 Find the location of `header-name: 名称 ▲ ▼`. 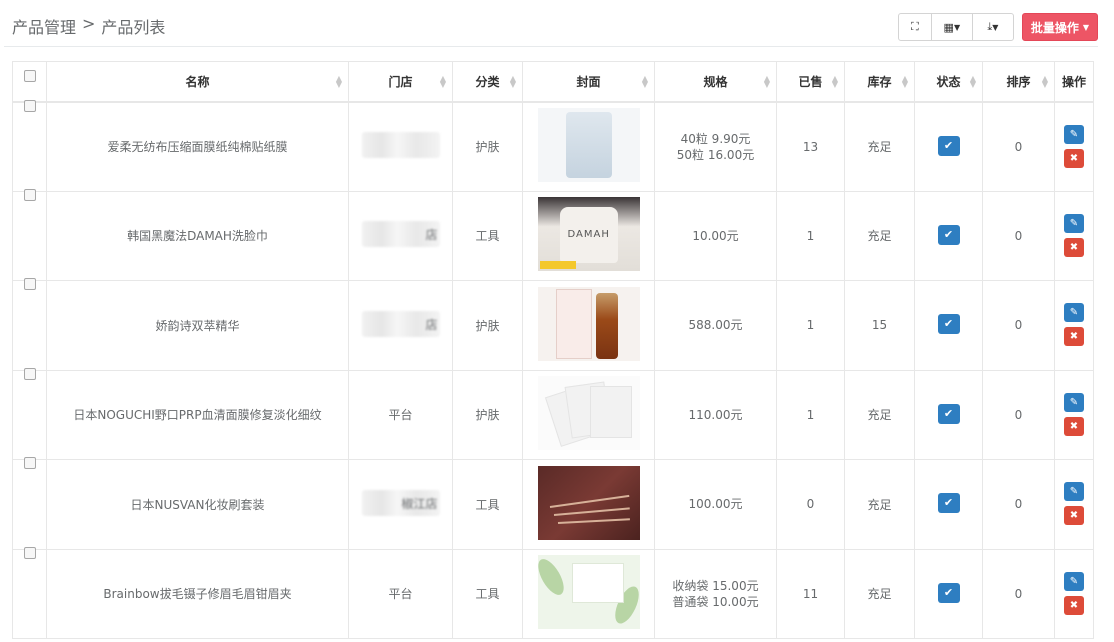

header-name: 名称 ▲ ▼ is located at coordinates (197, 82).